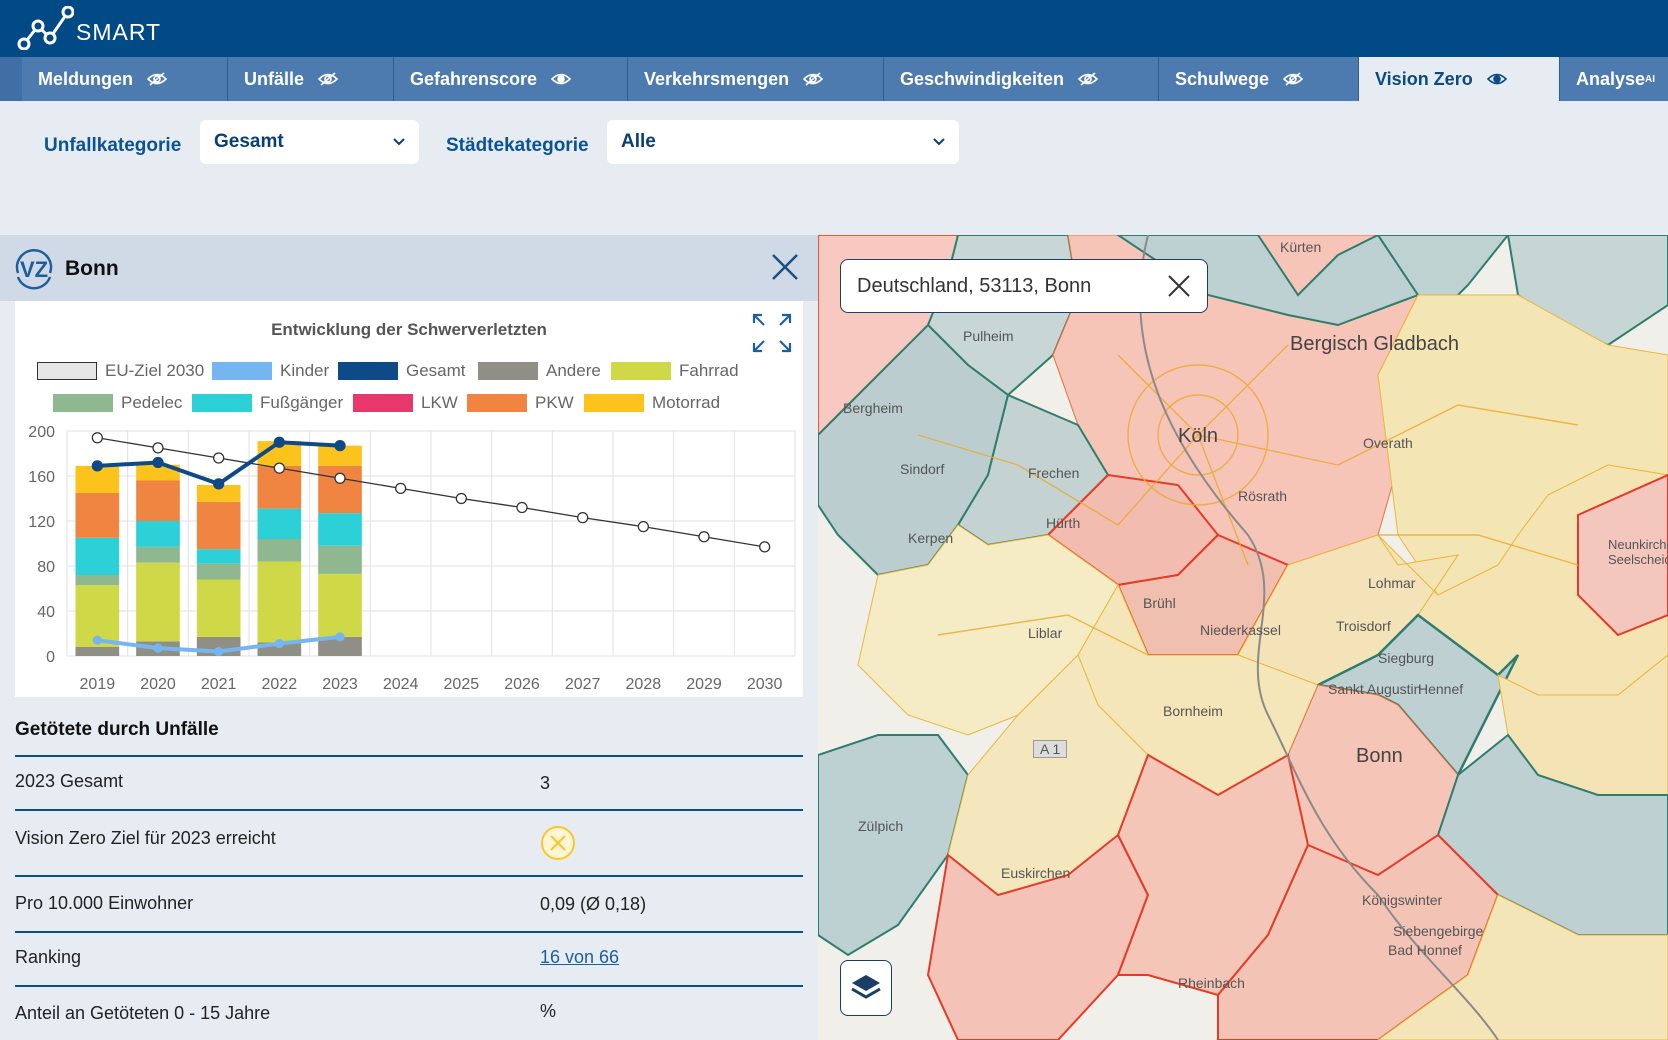 The image size is (1668, 1040). Describe the element at coordinates (409, 1013) in the screenshot. I see `table-row: Anteil an Getöteten 0 - 15 Jahre %` at that location.